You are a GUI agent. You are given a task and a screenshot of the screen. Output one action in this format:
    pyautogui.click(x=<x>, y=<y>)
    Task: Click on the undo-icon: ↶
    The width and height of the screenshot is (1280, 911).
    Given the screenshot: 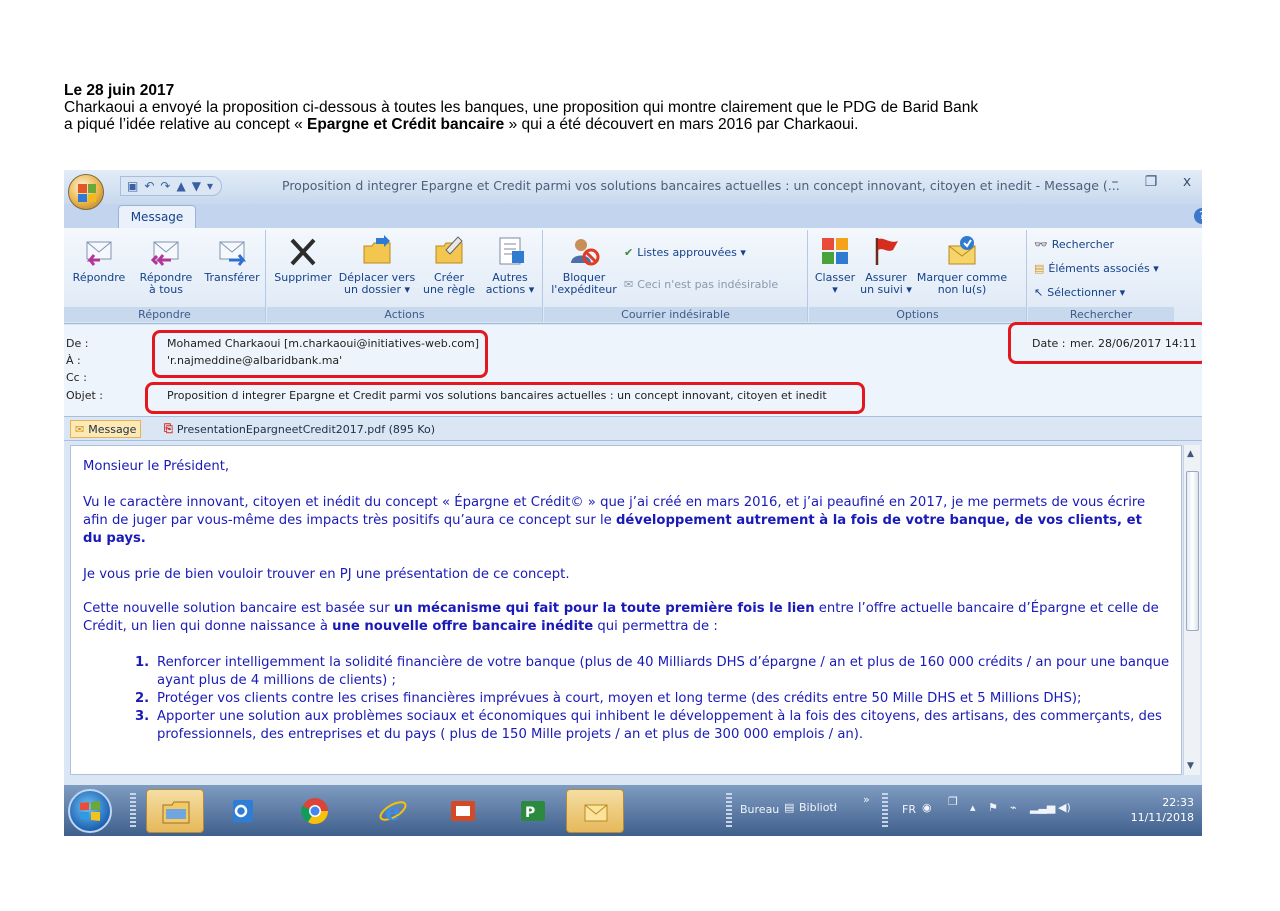 What is the action you would take?
    pyautogui.click(x=149, y=186)
    